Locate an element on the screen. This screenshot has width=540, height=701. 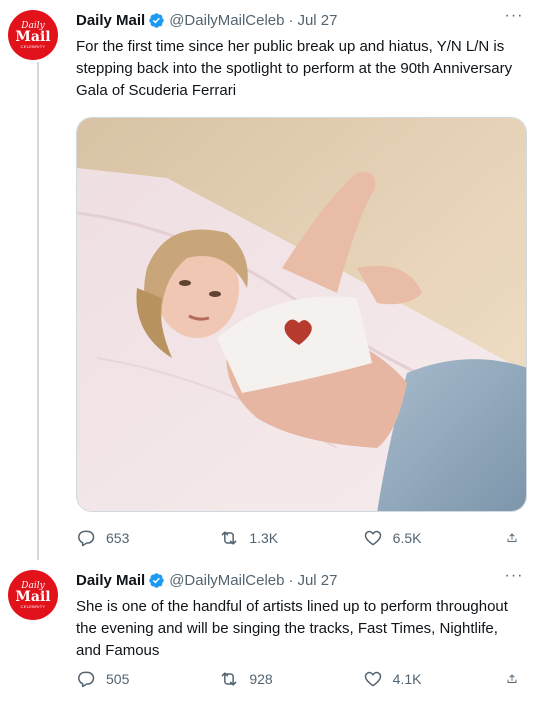
tweet-actions: 653 1.3K 6.5K is located at coordinates (302, 538).